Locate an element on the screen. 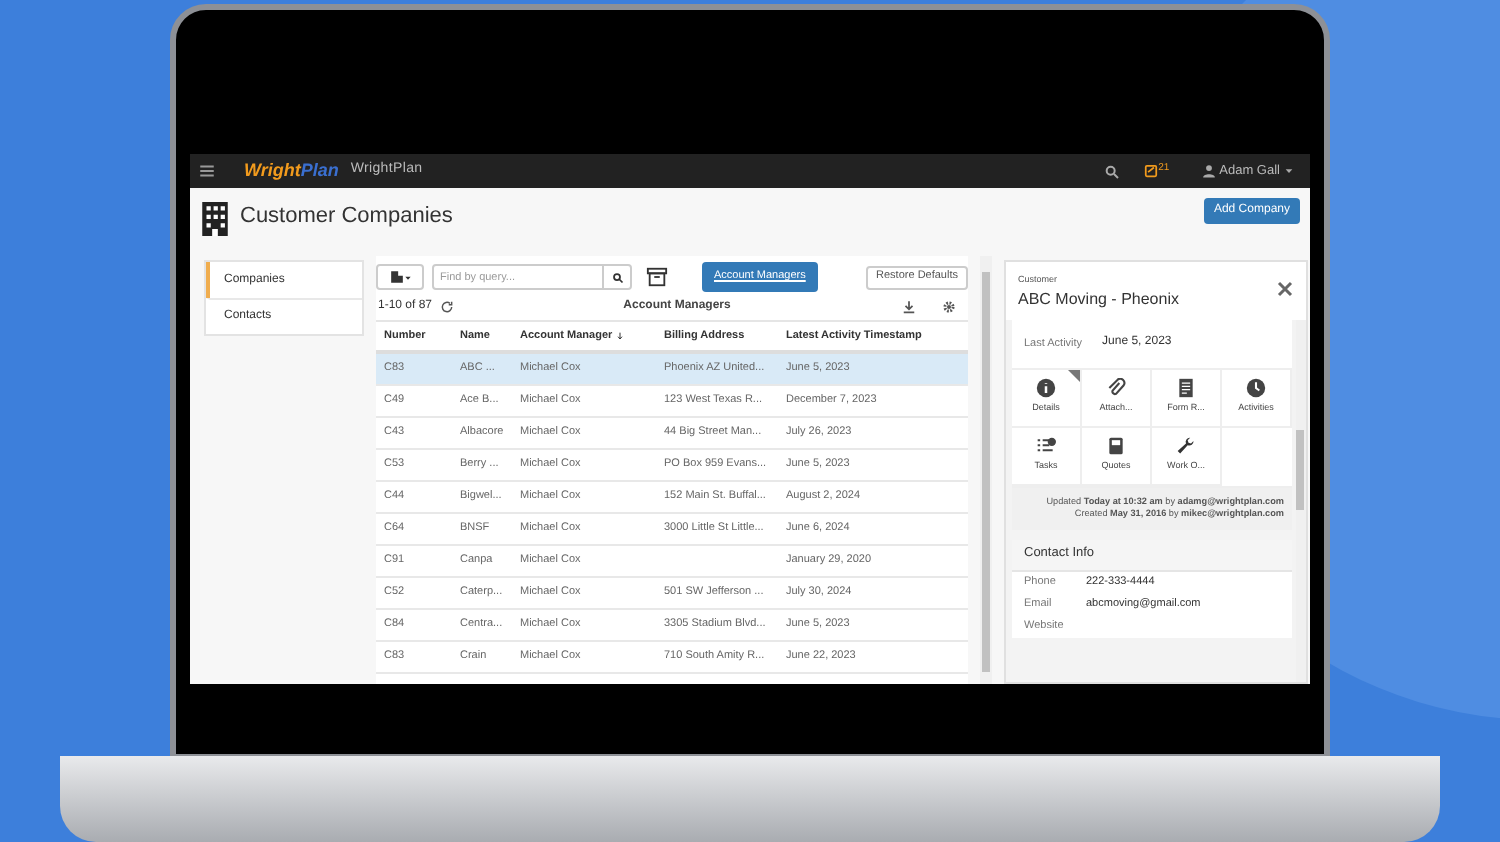 Image resolution: width=1500 pixels, height=842 pixels. clip-icon is located at coordinates (1116, 388).